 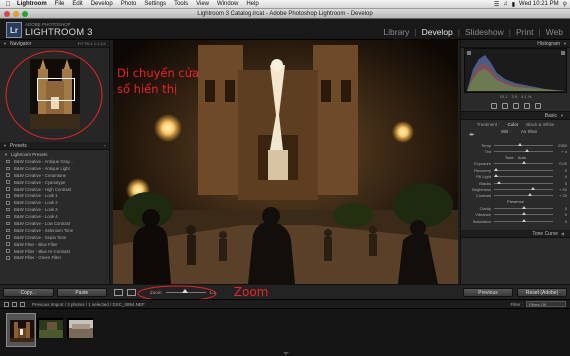 I want to click on preset-item: B&W Filter - Blue Hi-Contrast, so click(x=54, y=251).